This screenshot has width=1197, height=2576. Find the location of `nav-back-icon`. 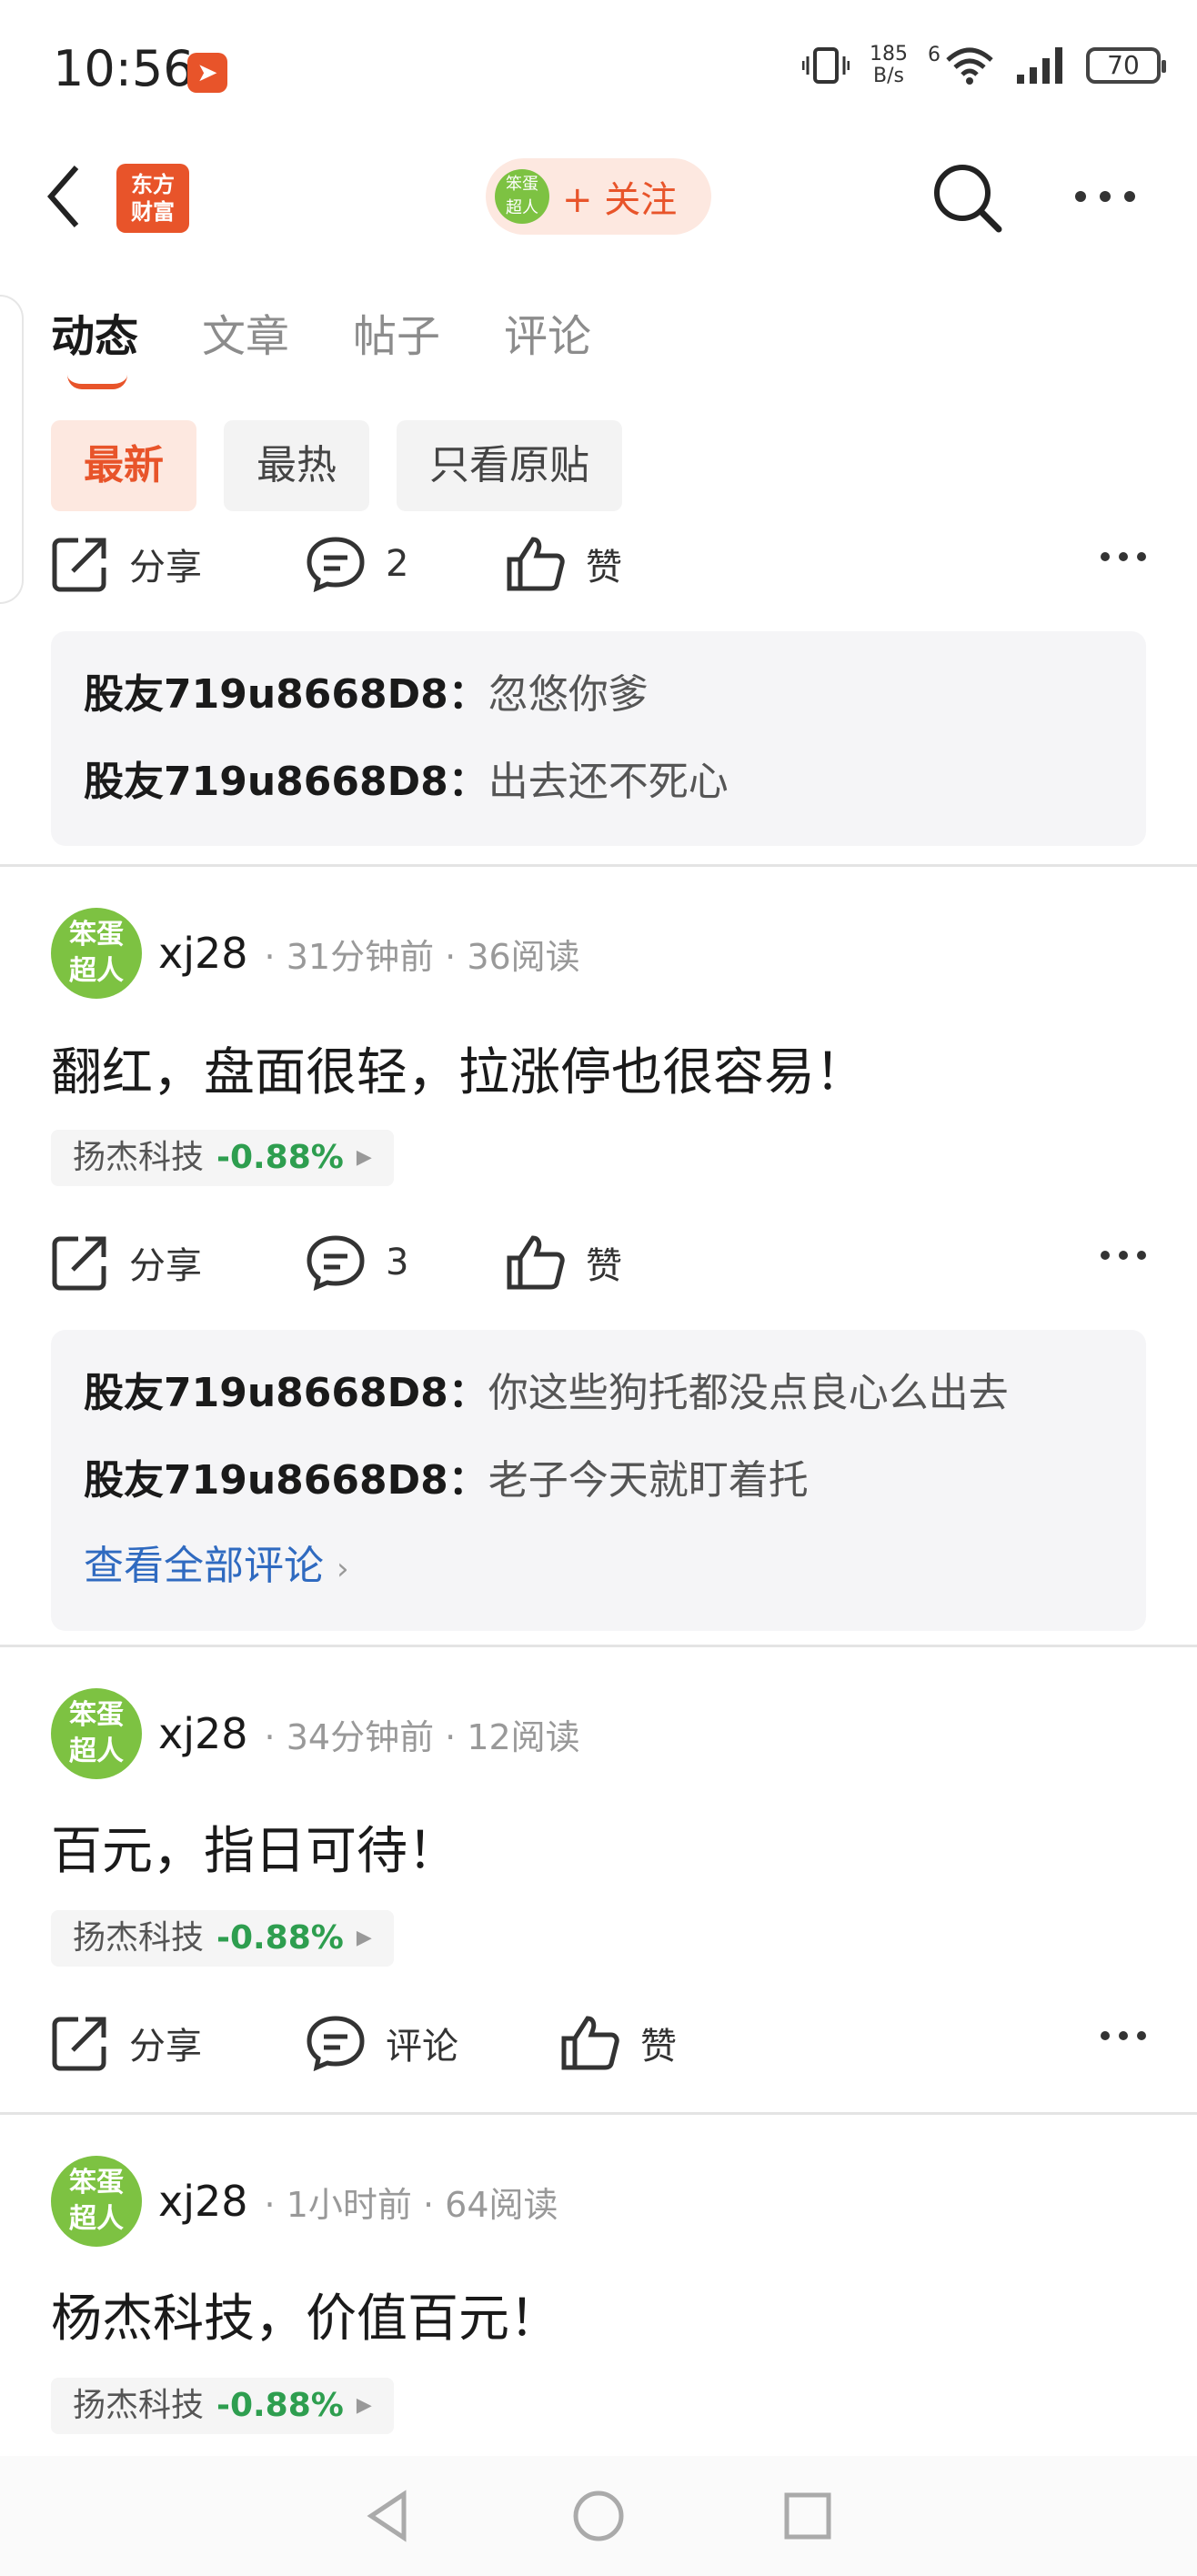

nav-back-icon is located at coordinates (389, 2516).